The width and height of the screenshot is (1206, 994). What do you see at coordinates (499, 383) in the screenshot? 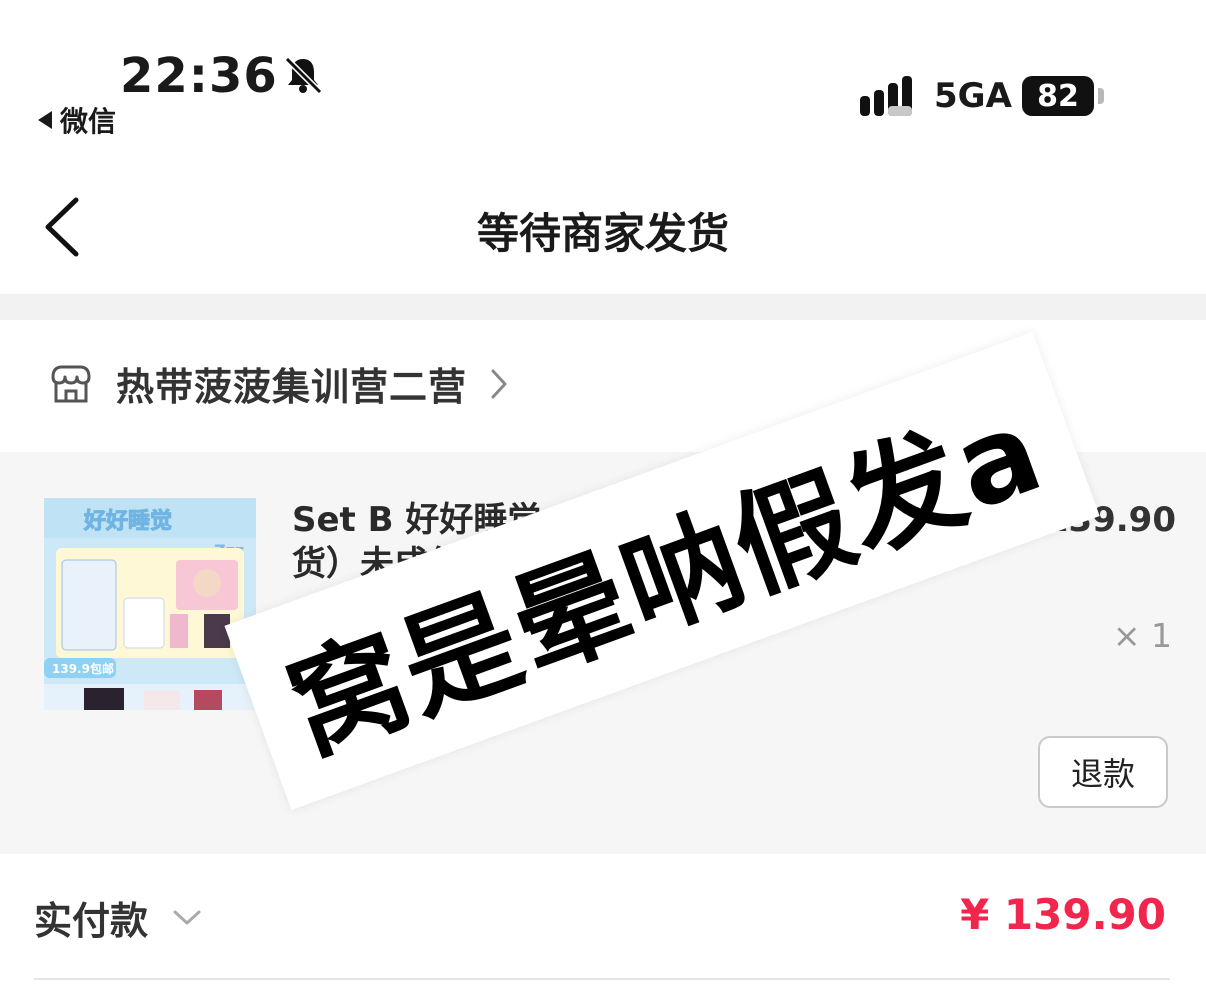
I see `chevron-right-icon` at bounding box center [499, 383].